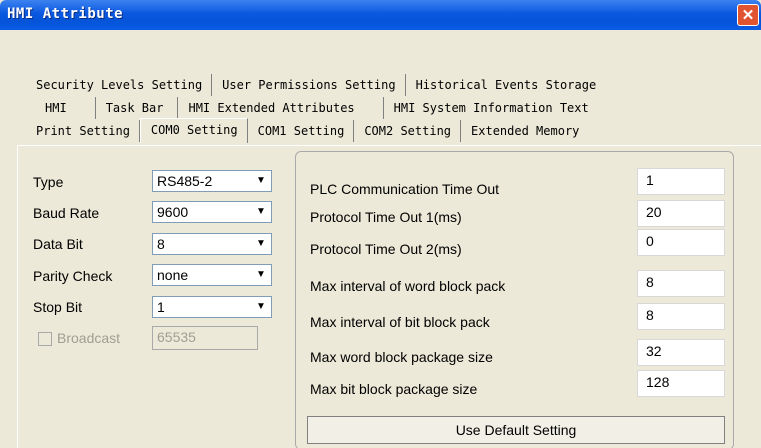 The height and width of the screenshot is (448, 761). Describe the element at coordinates (681, 242) in the screenshot. I see `timing-field: 0` at that location.